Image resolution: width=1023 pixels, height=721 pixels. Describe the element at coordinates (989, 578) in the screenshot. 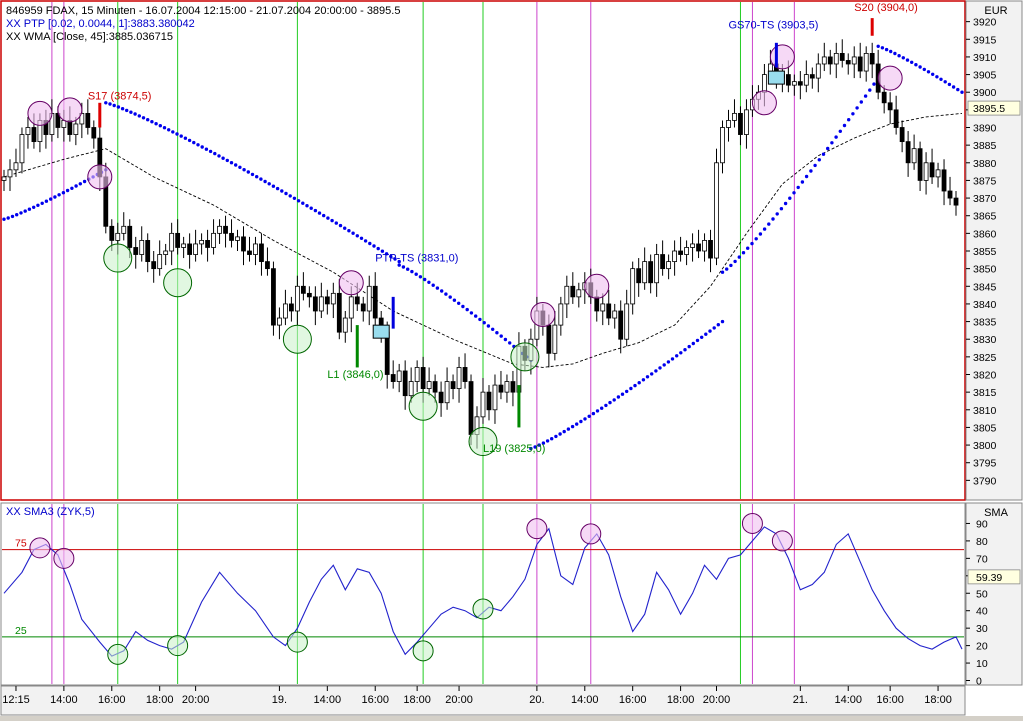

I see `sma-last-value: 59.39` at that location.